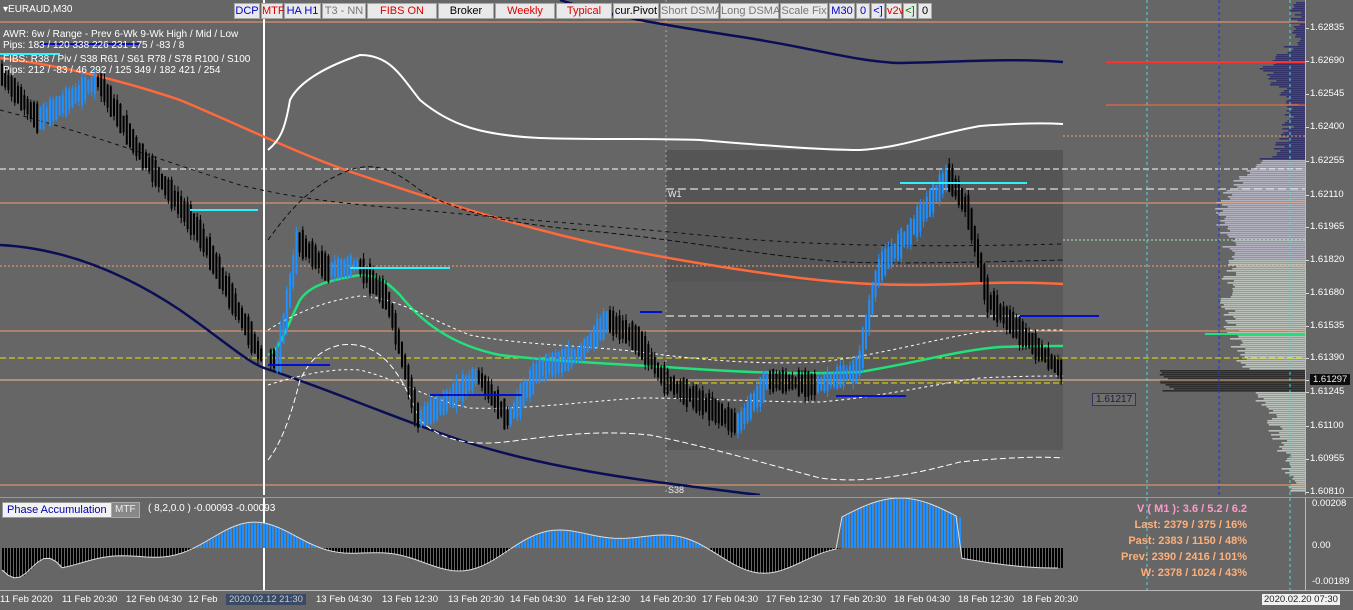  I want to click on price-tick: 1.60955, so click(1327, 458).